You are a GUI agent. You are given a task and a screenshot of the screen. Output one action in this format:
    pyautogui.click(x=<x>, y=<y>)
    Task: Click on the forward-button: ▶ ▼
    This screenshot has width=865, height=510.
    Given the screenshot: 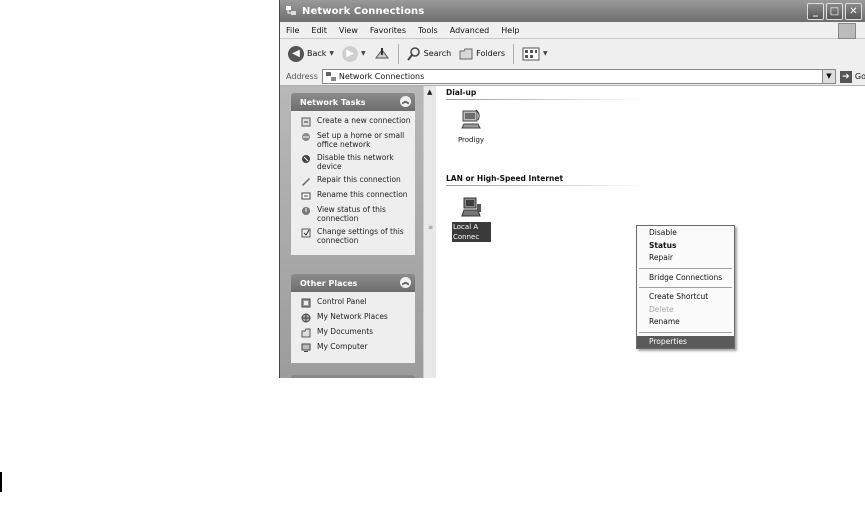 What is the action you would take?
    pyautogui.click(x=354, y=53)
    